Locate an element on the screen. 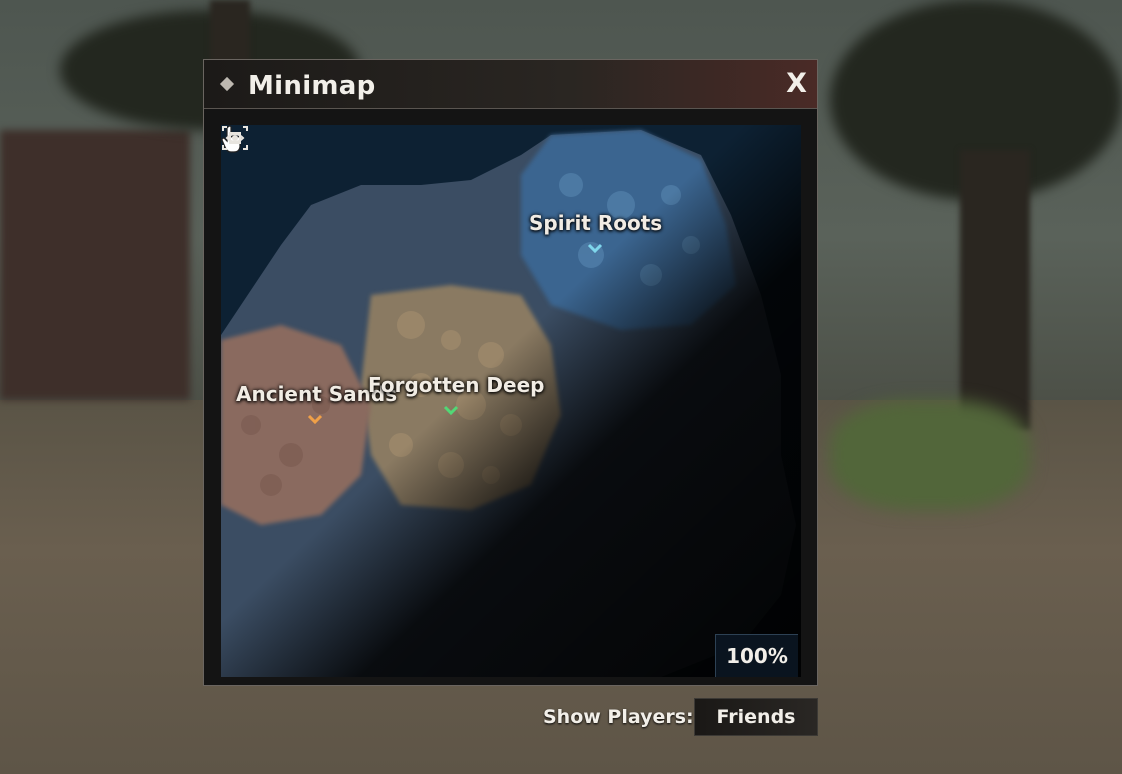 The width and height of the screenshot is (1122, 774). minimap-title-bar: Minimap X is located at coordinates (510, 84).